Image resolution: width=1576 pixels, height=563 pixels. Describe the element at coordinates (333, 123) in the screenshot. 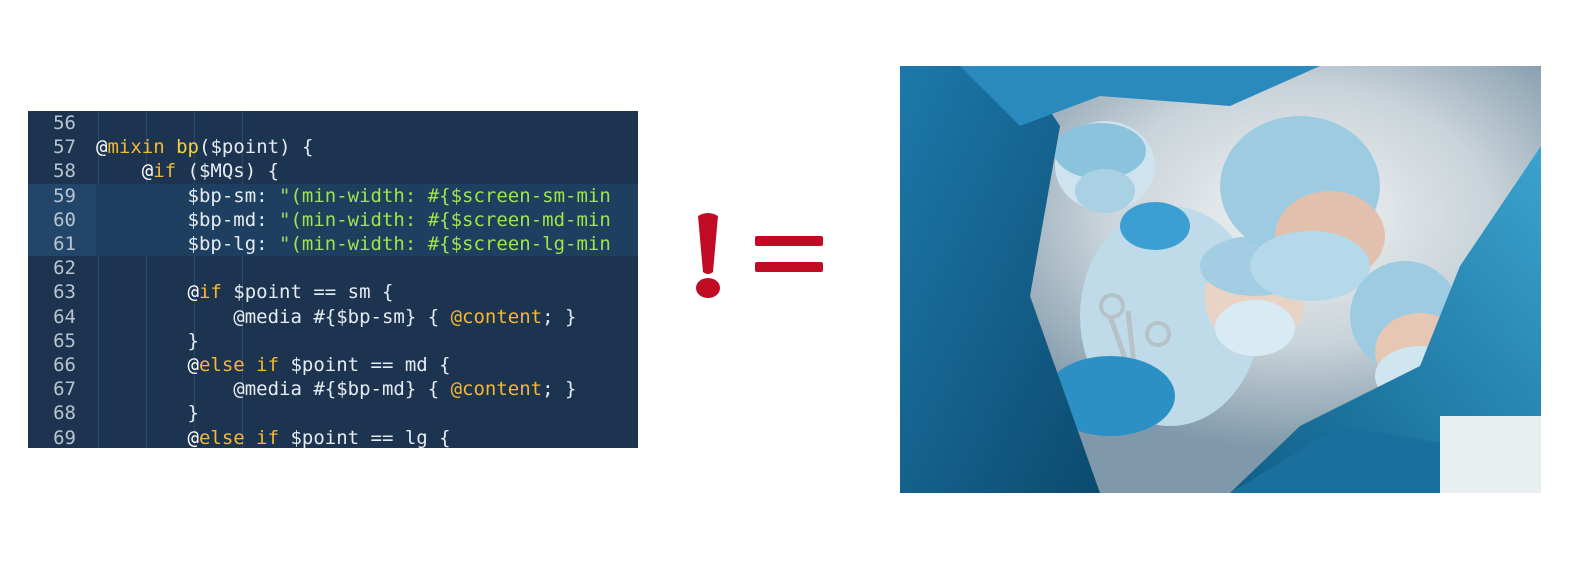

I see `code-line: 56` at that location.